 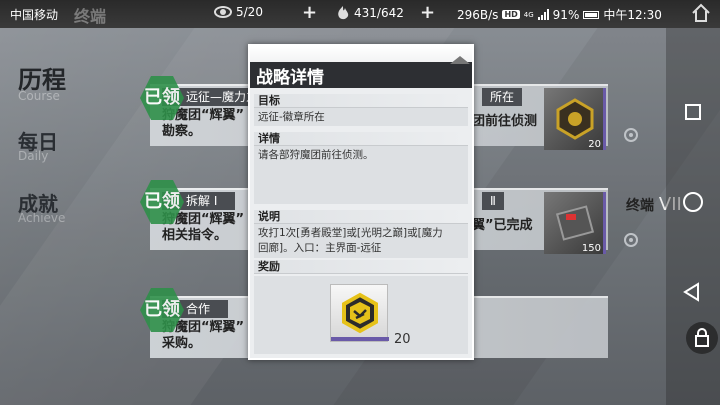 I want to click on explain-label: 说明, so click(x=361, y=217).